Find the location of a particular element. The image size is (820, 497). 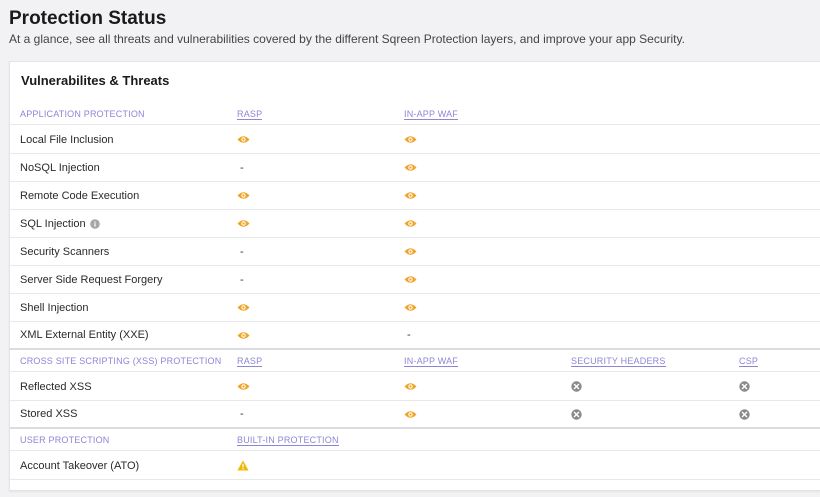

threat-name: Stored XSS is located at coordinates (48, 414).